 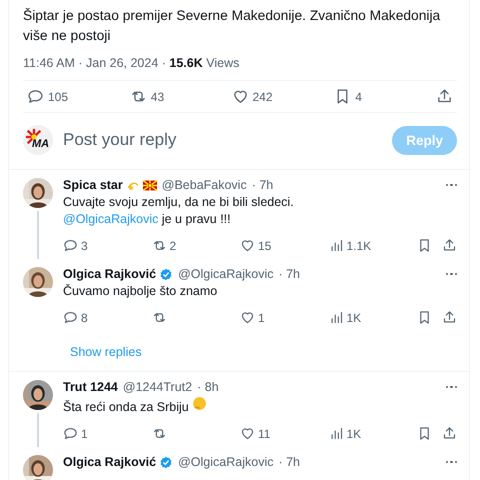 I want to click on tweet-timestamp: 11:46 AM · Jan 26, 2024 · 15.6K Views, so click(x=131, y=63).